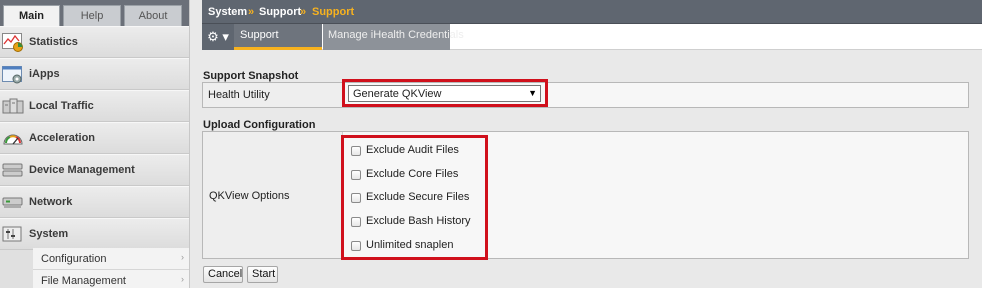 This screenshot has width=982, height=288. Describe the element at coordinates (585, 95) in the screenshot. I see `health-utility-row: Health Utility` at that location.